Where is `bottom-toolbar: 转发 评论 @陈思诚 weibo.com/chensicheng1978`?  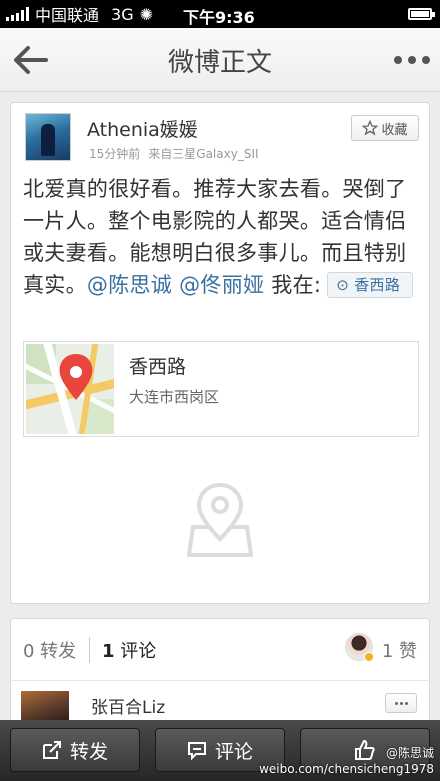
bottom-toolbar: 转发 评论 @陈思诚 weibo.com/chensicheng1978 is located at coordinates (220, 750).